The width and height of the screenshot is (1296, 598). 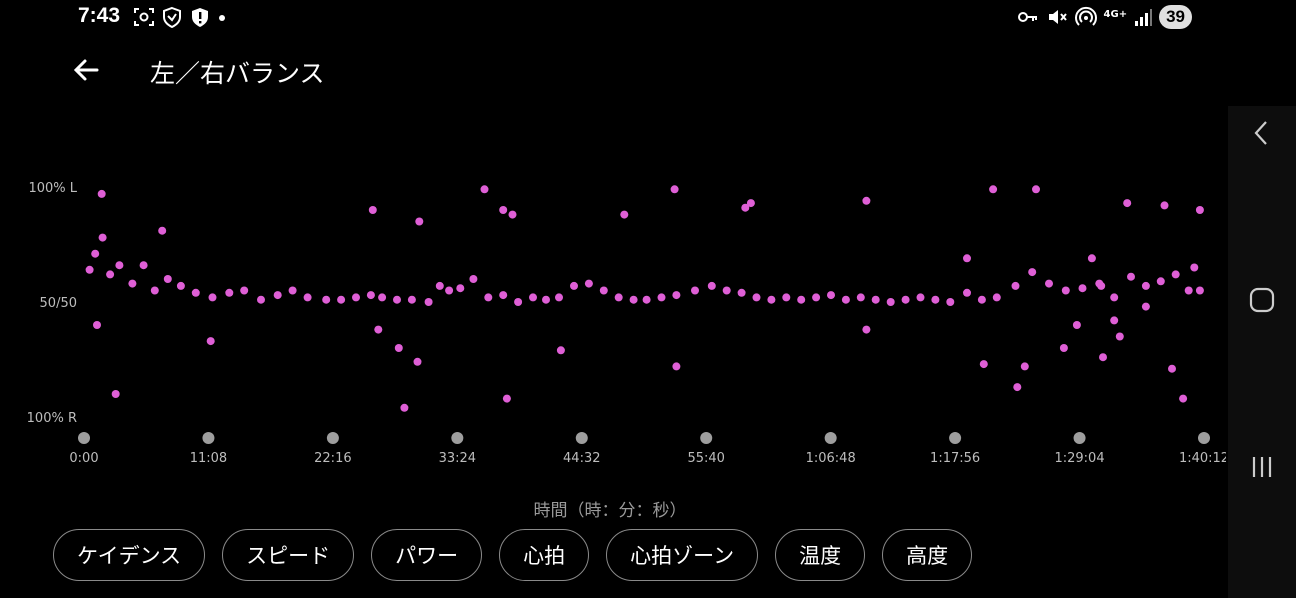 What do you see at coordinates (1144, 17) in the screenshot?
I see `signal-icon` at bounding box center [1144, 17].